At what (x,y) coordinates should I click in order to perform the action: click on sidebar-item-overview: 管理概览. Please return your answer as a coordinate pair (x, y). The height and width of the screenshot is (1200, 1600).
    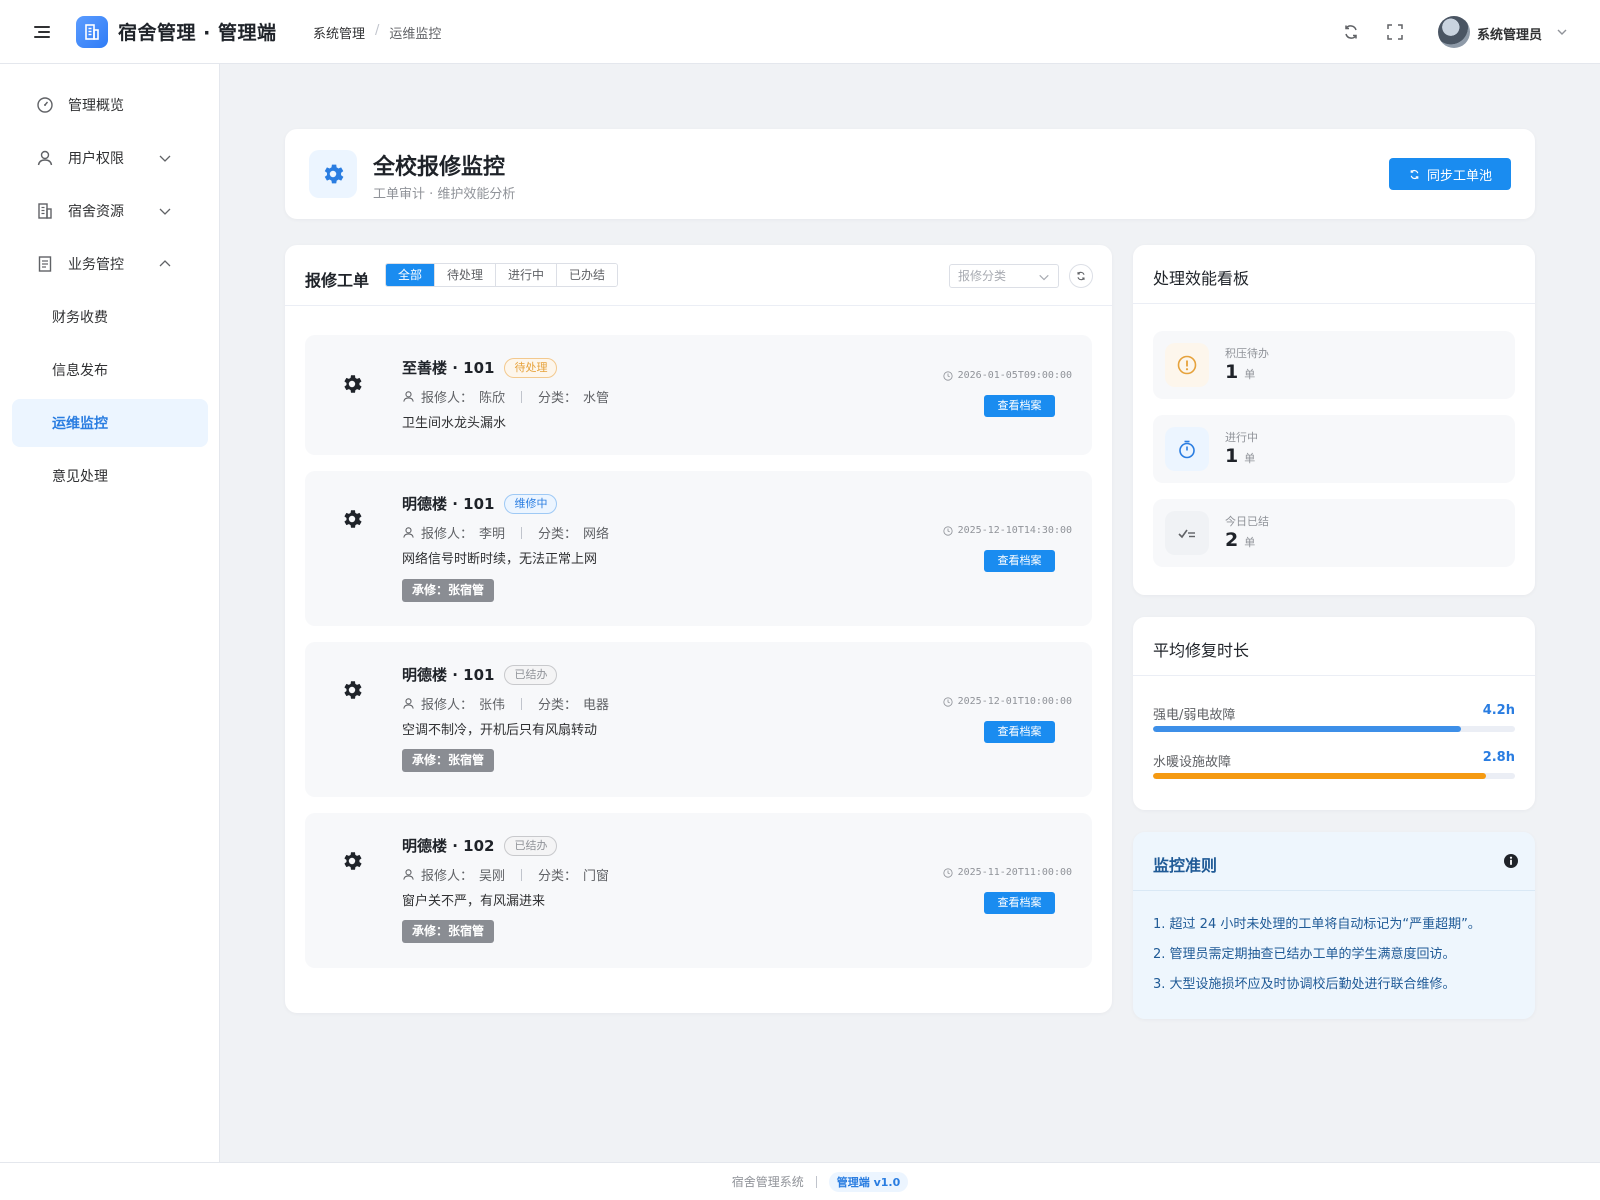
    Looking at the image, I should click on (110, 105).